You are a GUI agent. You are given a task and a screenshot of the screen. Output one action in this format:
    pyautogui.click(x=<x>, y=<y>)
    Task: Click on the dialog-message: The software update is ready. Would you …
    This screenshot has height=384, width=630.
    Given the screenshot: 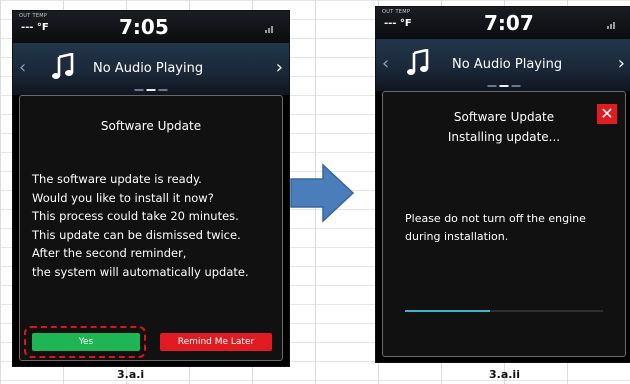 What is the action you would take?
    pyautogui.click(x=152, y=226)
    